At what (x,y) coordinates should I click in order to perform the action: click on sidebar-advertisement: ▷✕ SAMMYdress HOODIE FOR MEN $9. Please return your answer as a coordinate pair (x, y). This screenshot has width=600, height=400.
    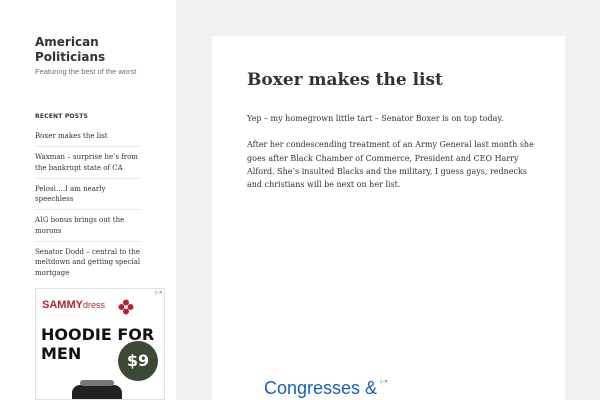
    Looking at the image, I should click on (100, 344).